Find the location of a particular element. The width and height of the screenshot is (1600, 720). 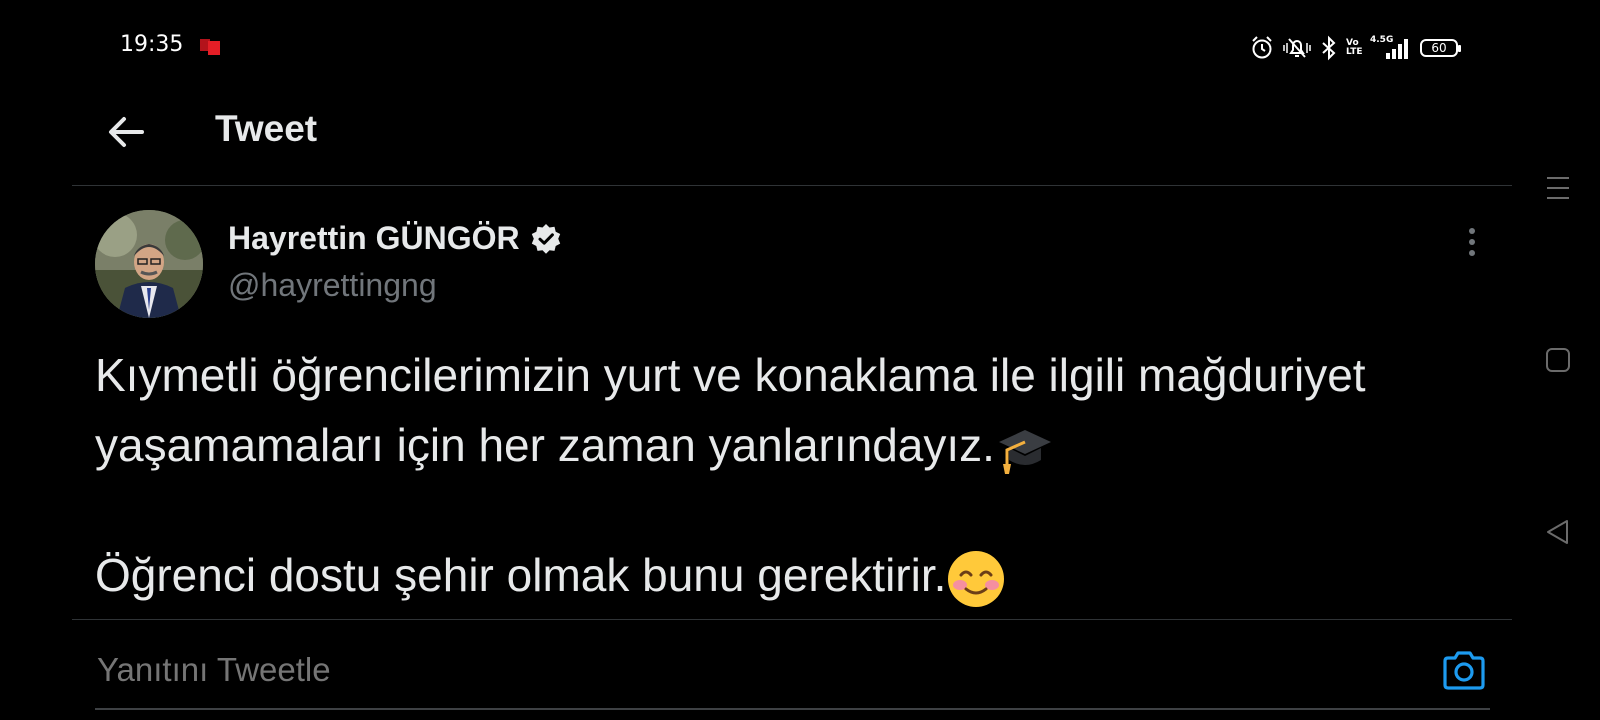

back-arrow-icon is located at coordinates (126, 132).